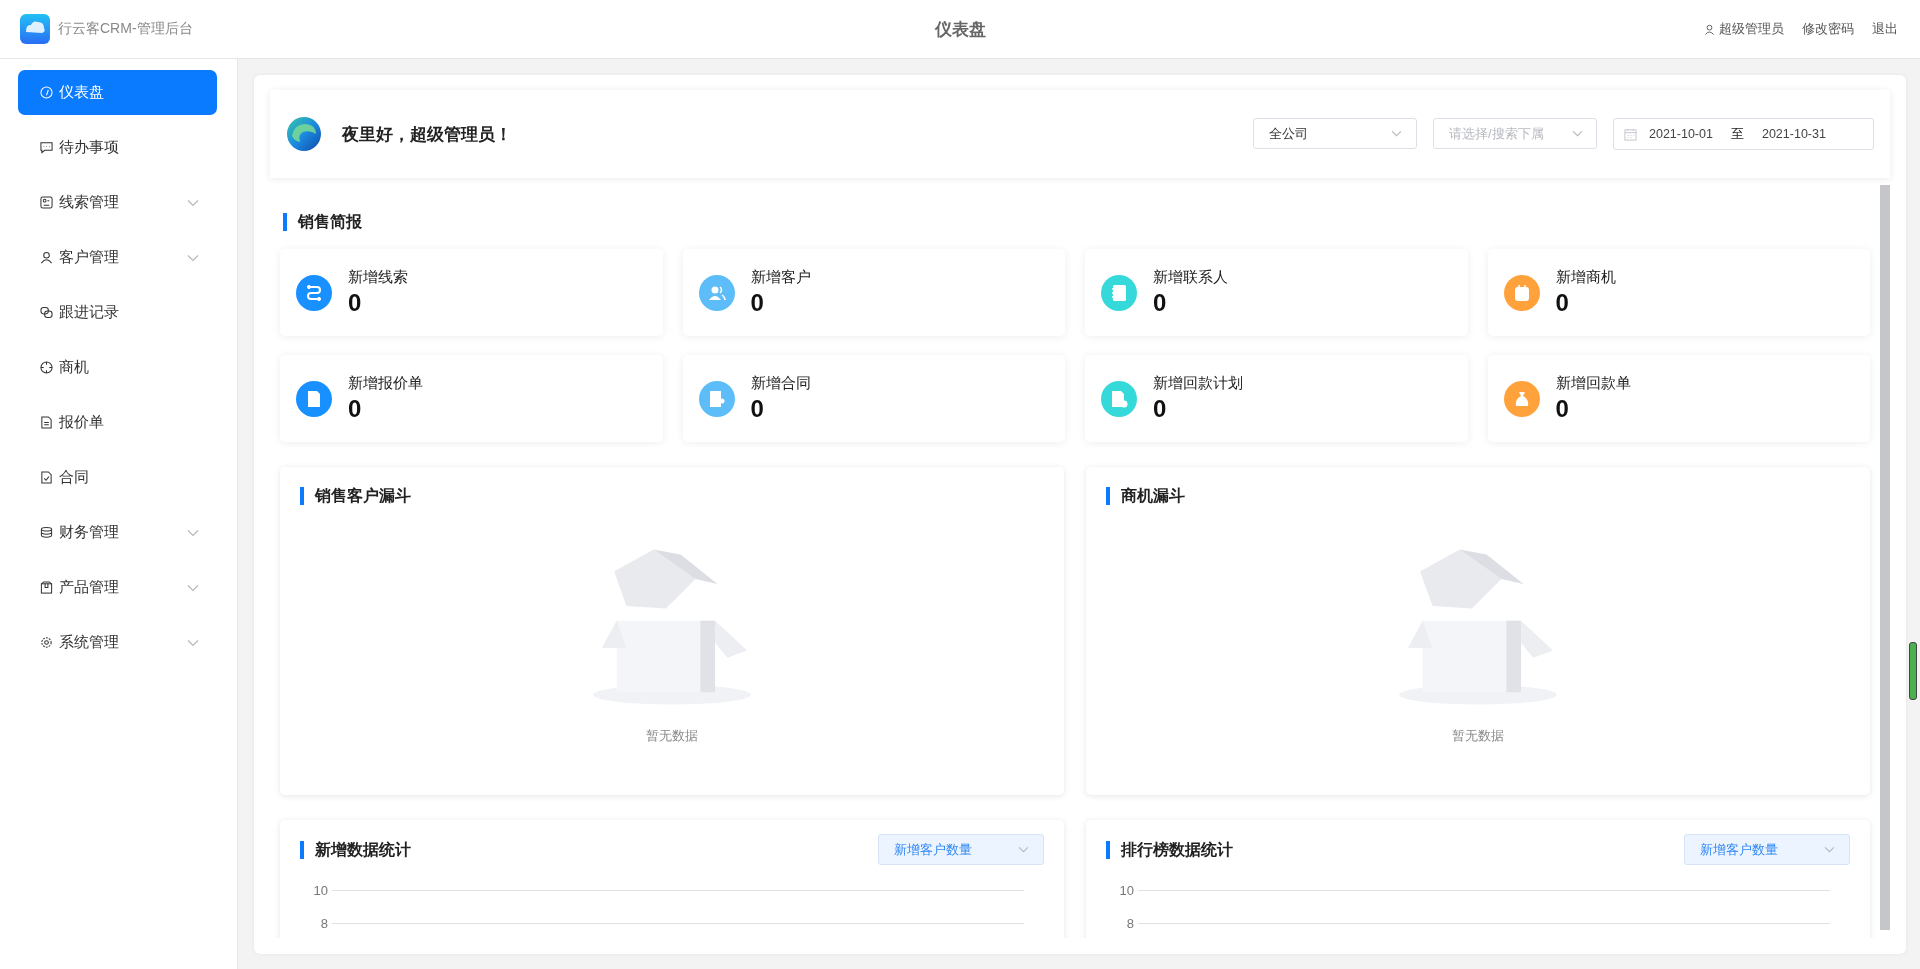 The height and width of the screenshot is (969, 1920). What do you see at coordinates (35, 29) in the screenshot?
I see `logo-icon` at bounding box center [35, 29].